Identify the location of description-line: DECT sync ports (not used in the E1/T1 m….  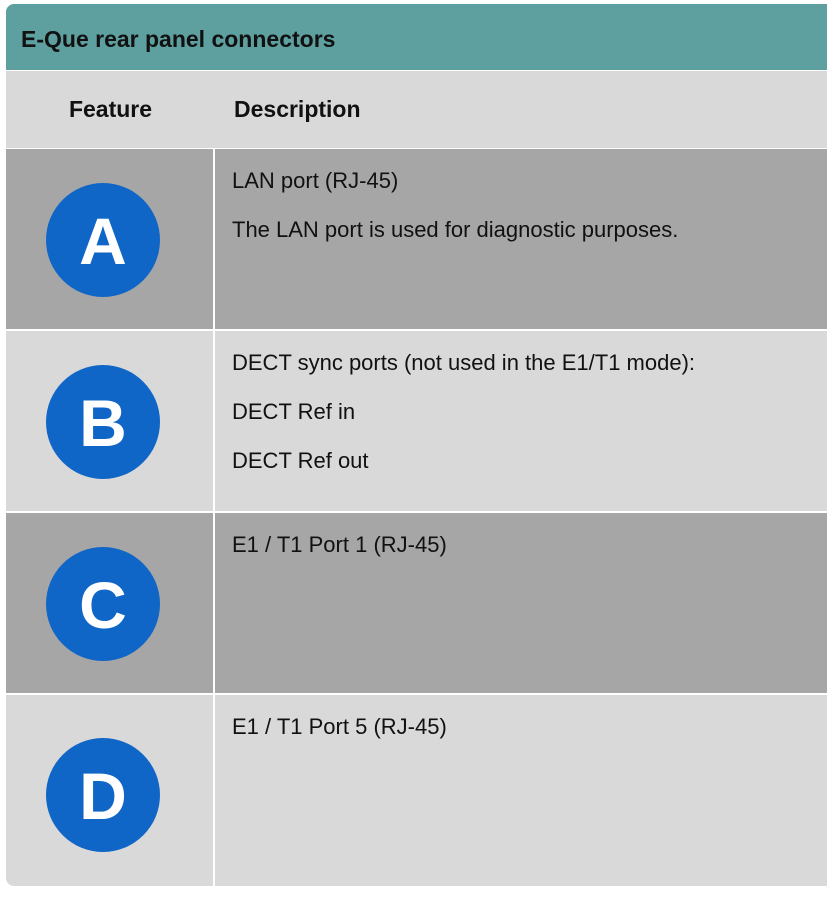
(464, 362).